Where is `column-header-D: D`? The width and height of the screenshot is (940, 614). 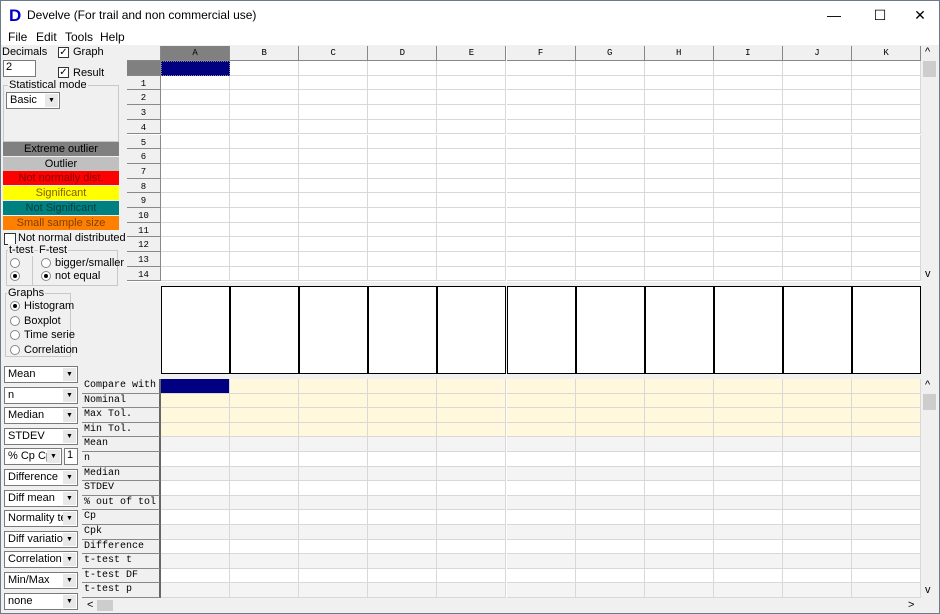
column-header-D: D is located at coordinates (403, 53).